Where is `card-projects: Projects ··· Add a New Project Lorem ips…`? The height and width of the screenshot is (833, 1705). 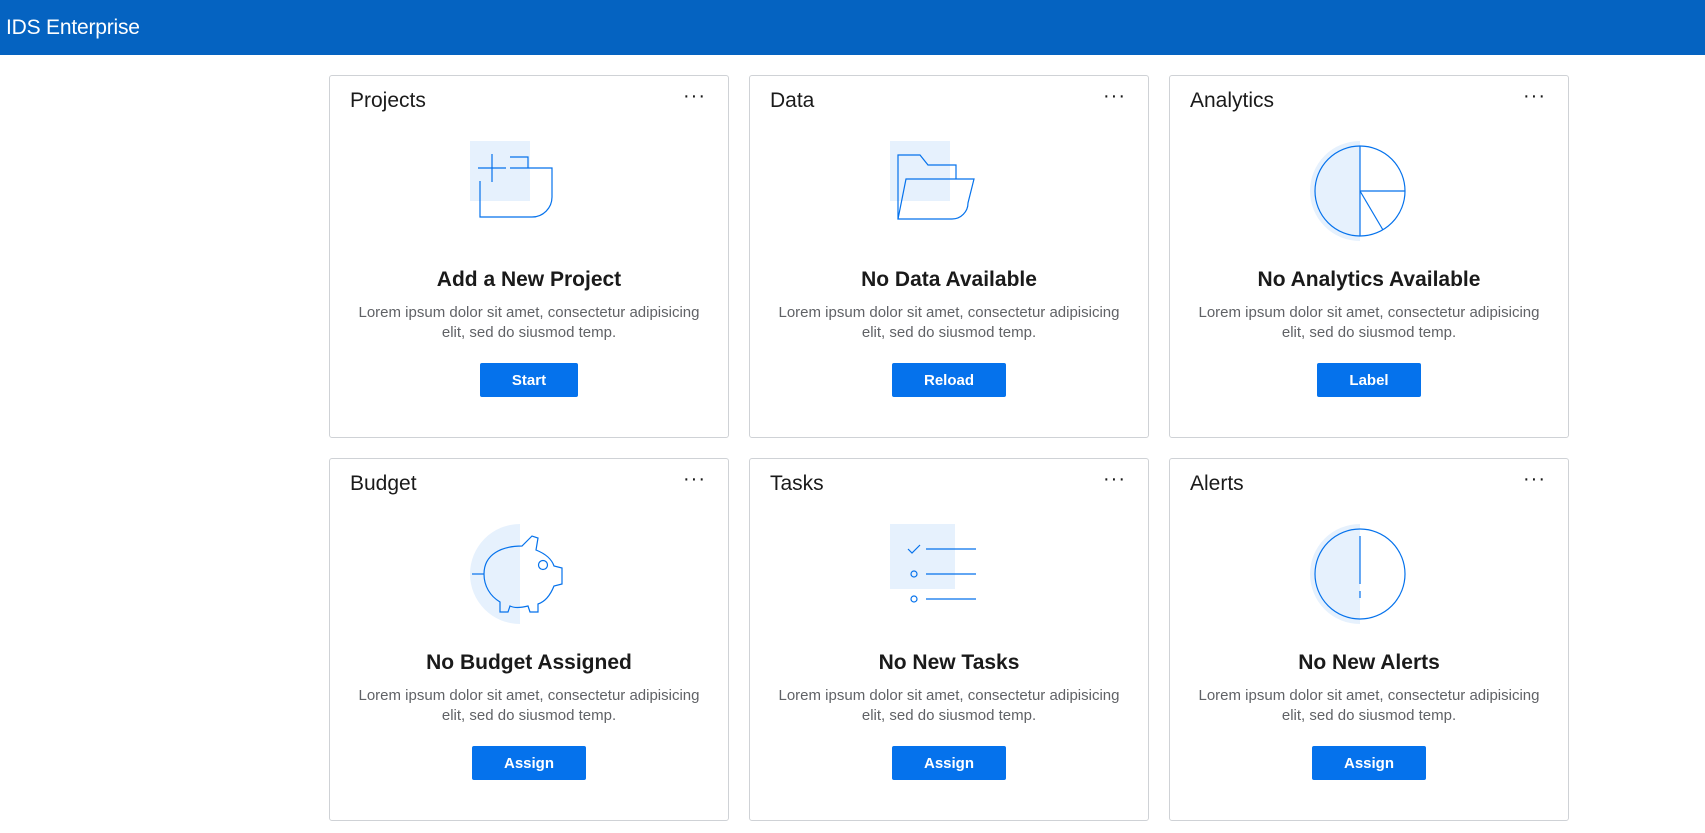
card-projects: Projects ··· Add a New Project Lorem ips… is located at coordinates (529, 256).